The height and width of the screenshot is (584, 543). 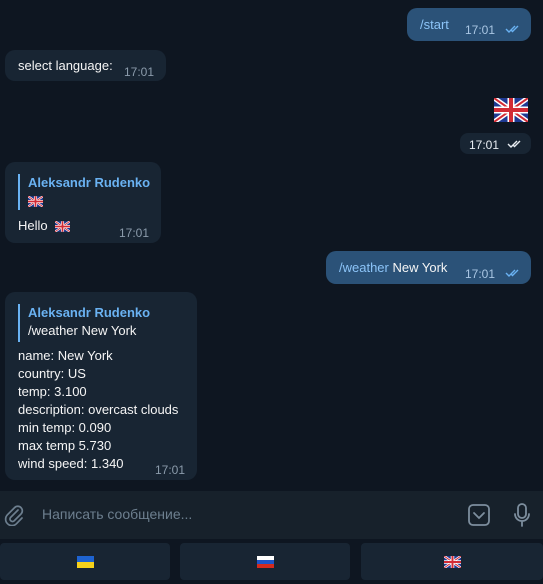 I want to click on command-argument: New York, so click(x=418, y=267).